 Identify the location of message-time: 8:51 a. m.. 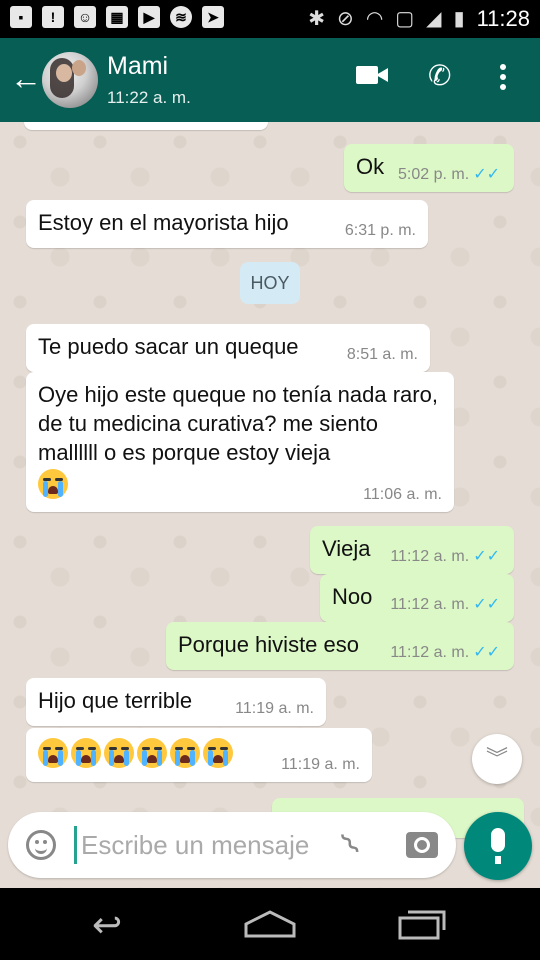
(382, 354).